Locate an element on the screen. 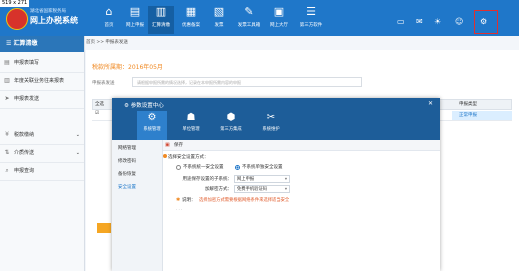 This screenshot has width=519, height=271. note-text: 选择加密方式需要根据网络条件来选择适当安全 is located at coordinates (244, 200).